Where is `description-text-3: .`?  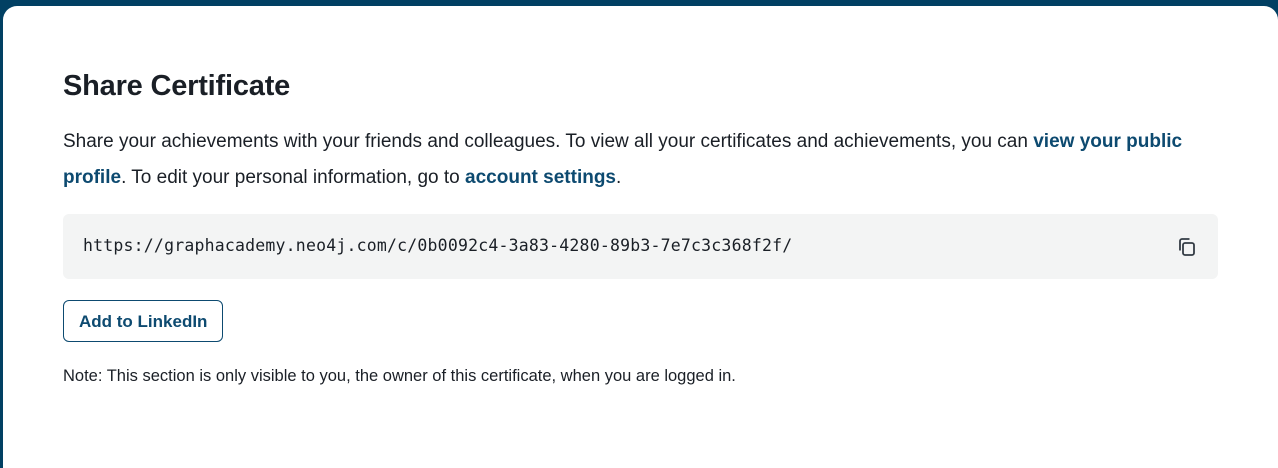 description-text-3: . is located at coordinates (619, 177).